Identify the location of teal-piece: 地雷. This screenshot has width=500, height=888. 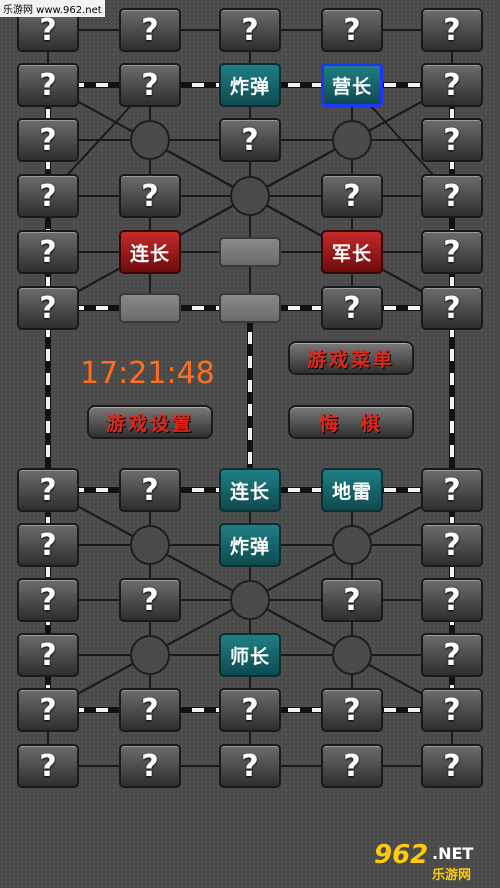
(352, 490).